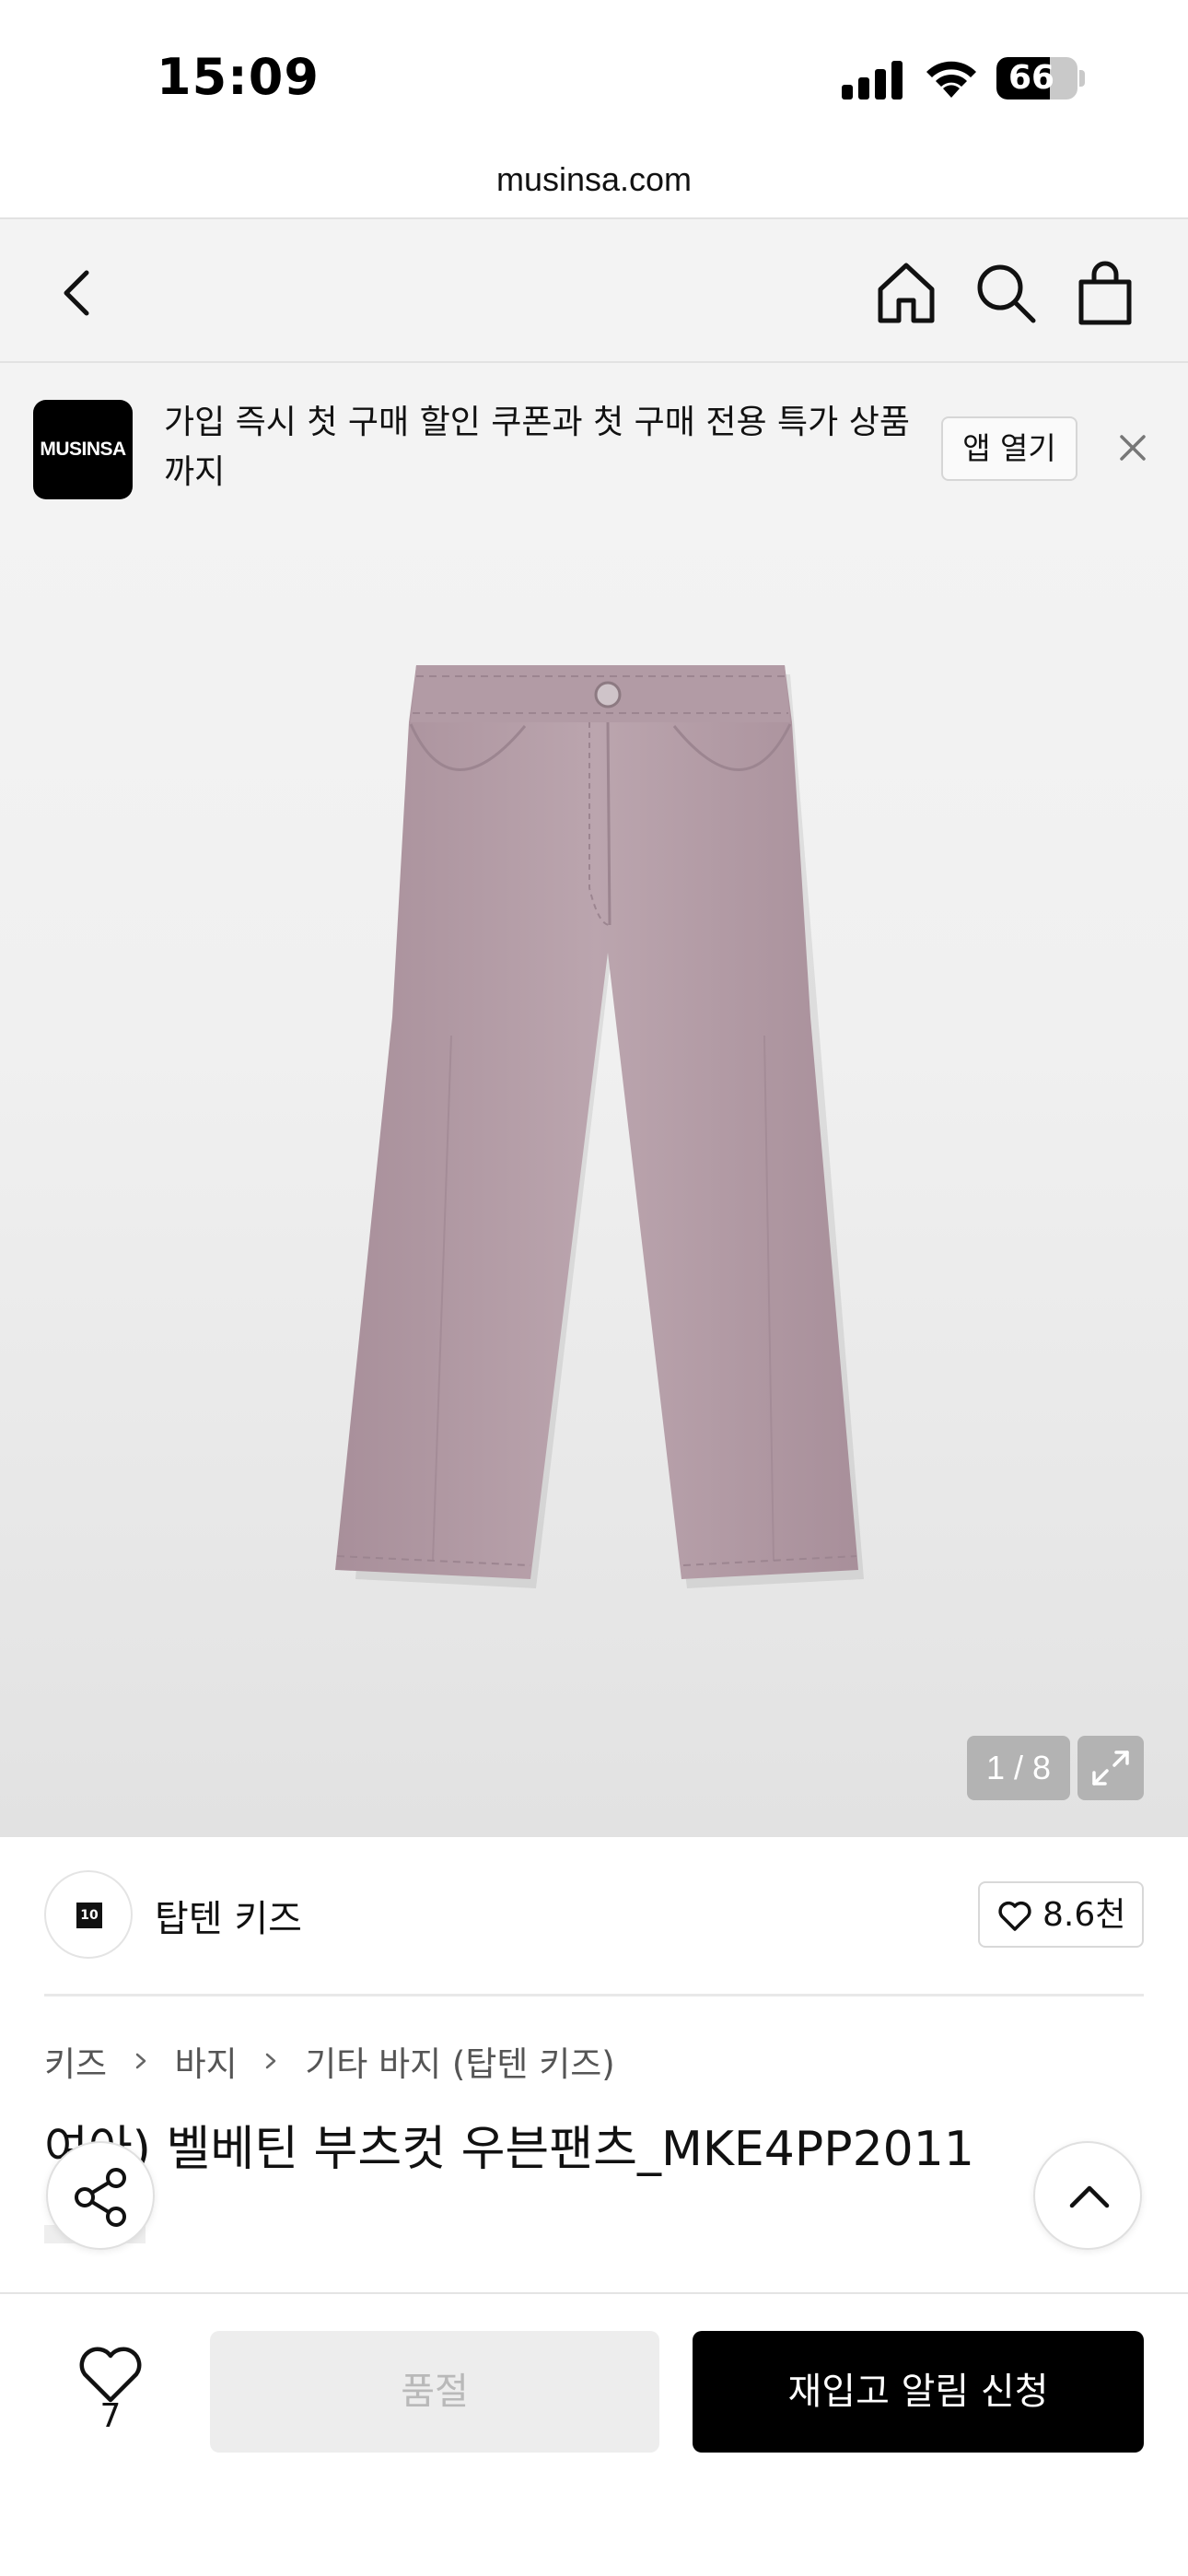  I want to click on divider, so click(594, 1995).